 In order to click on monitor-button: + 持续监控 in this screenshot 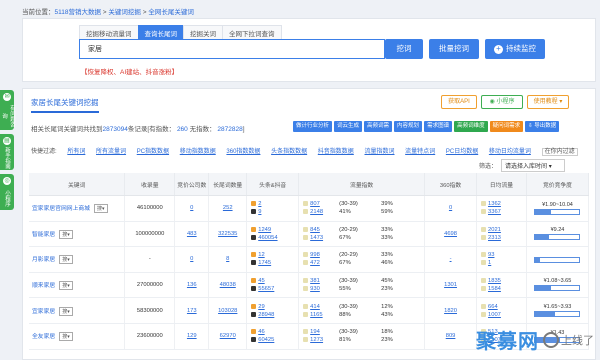, I will do `click(515, 49)`.